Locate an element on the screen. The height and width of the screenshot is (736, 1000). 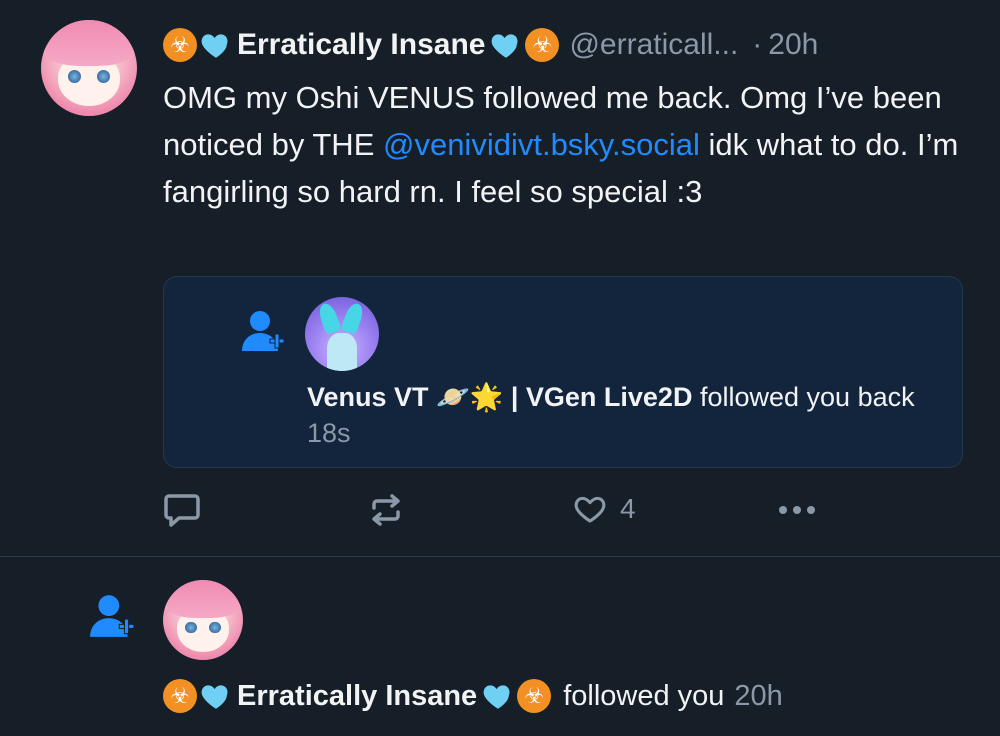
like-count: 4 is located at coordinates (628, 508).